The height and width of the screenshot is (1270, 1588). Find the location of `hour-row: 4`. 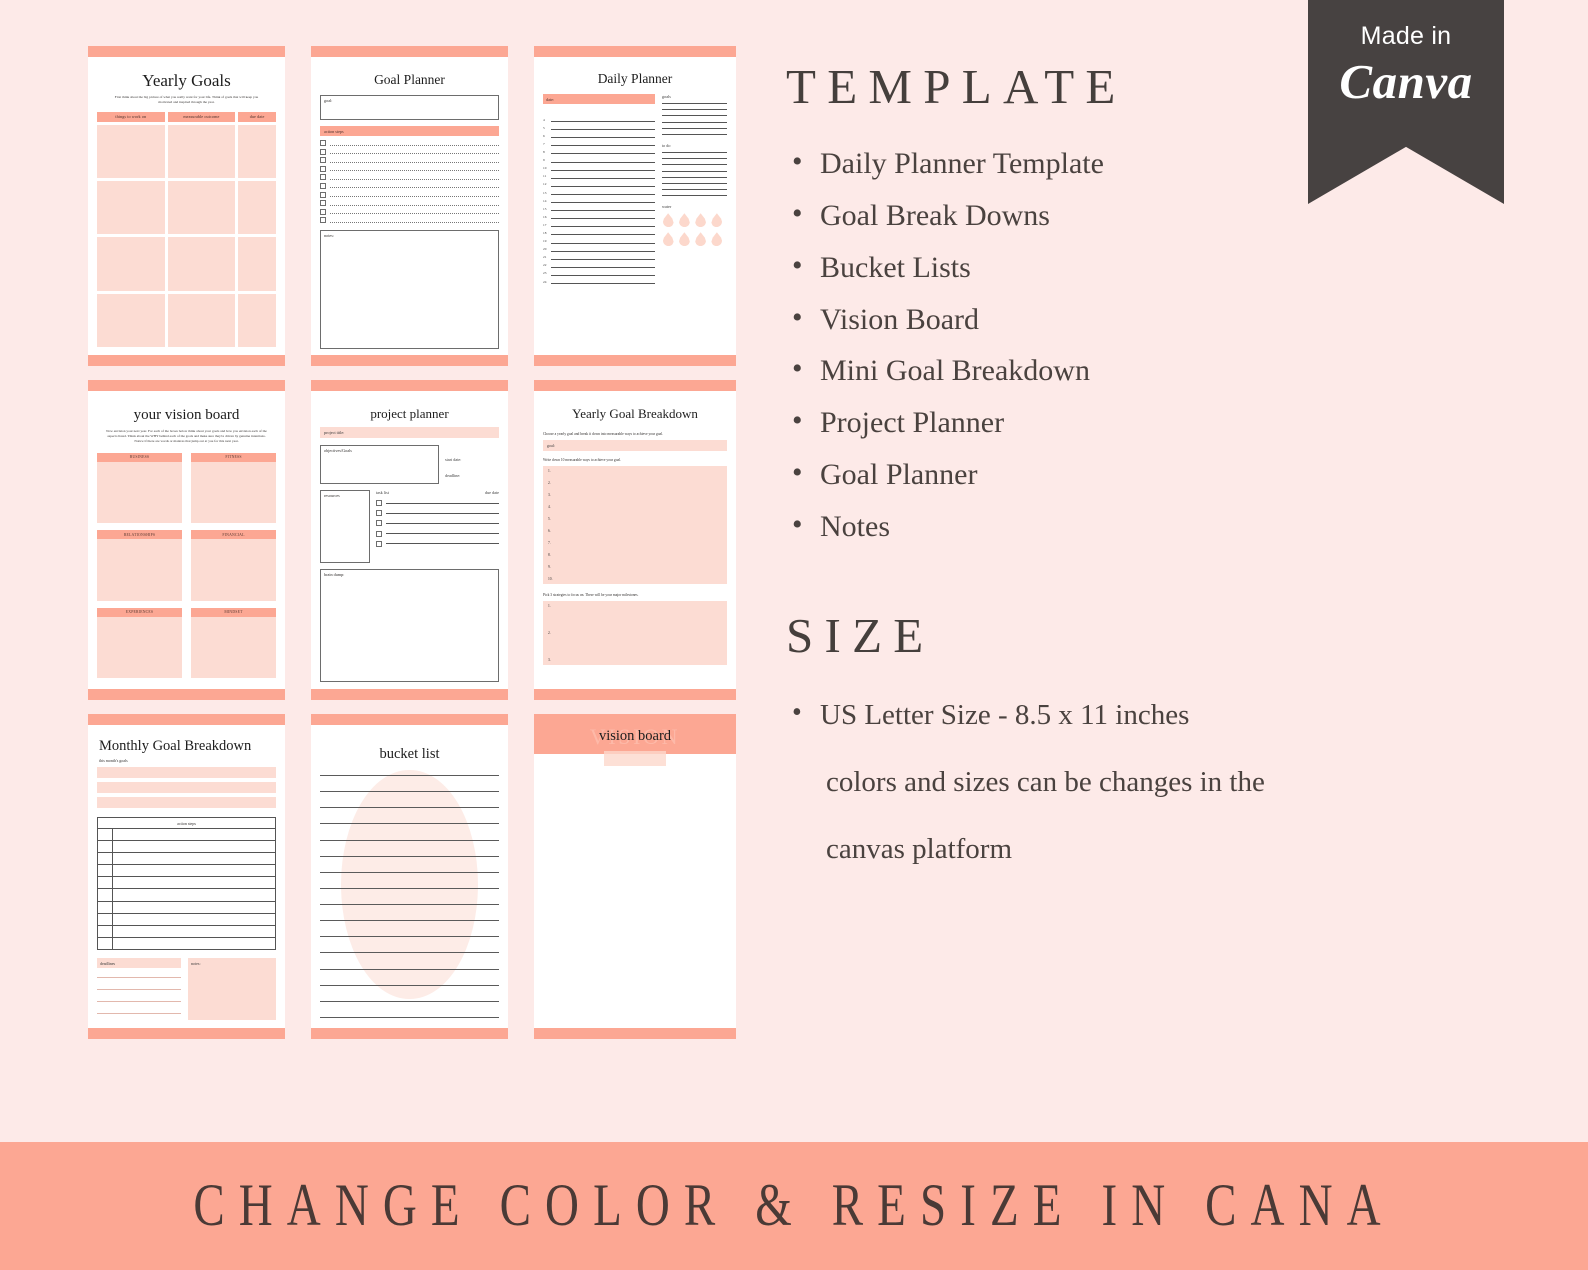

hour-row: 4 is located at coordinates (599, 118).